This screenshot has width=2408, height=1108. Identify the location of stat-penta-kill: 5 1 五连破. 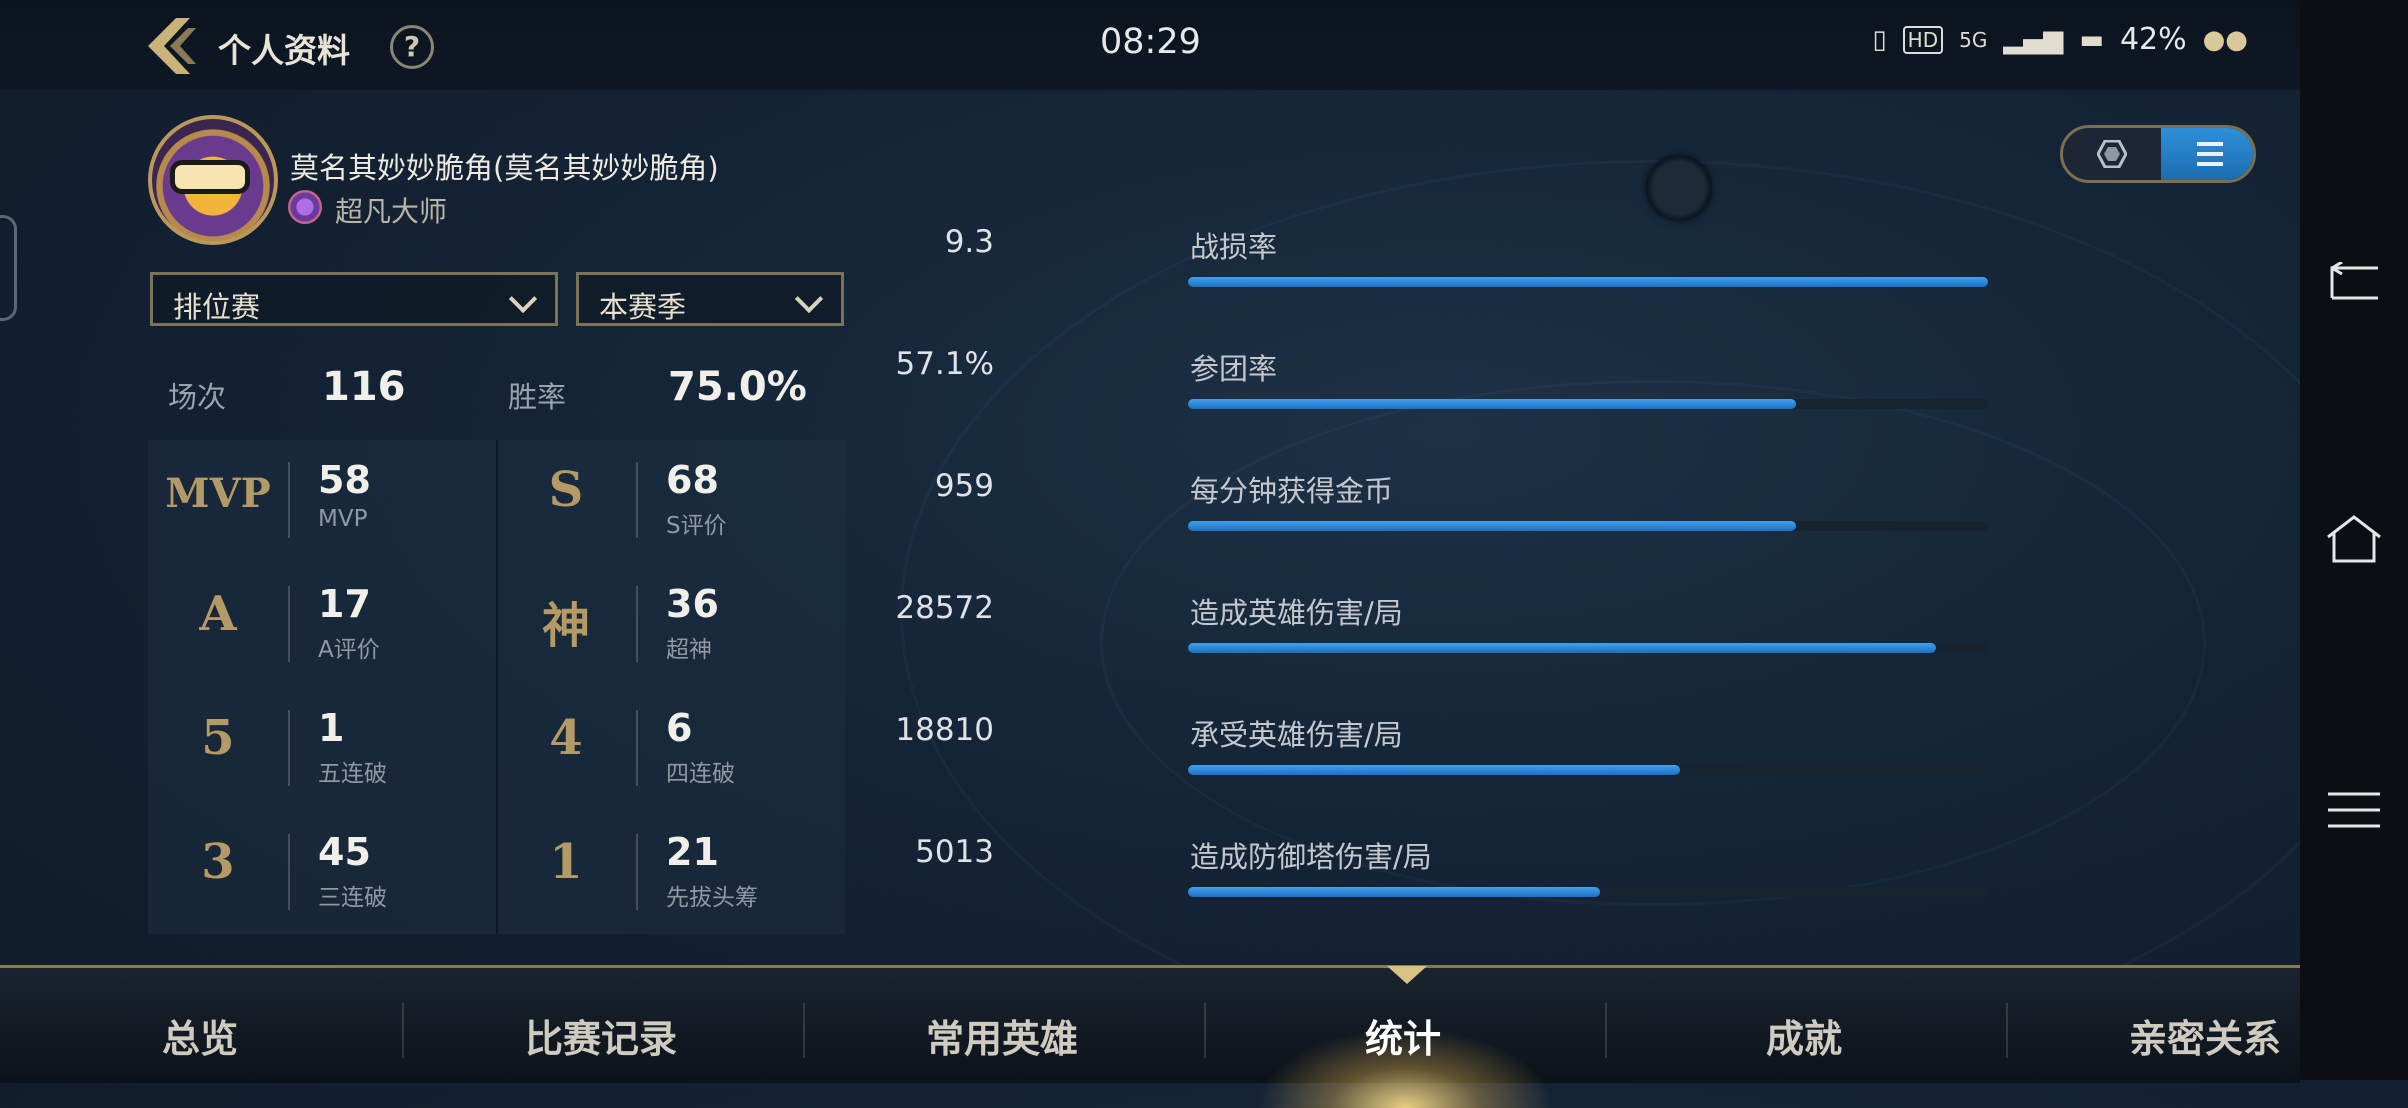
(322, 749).